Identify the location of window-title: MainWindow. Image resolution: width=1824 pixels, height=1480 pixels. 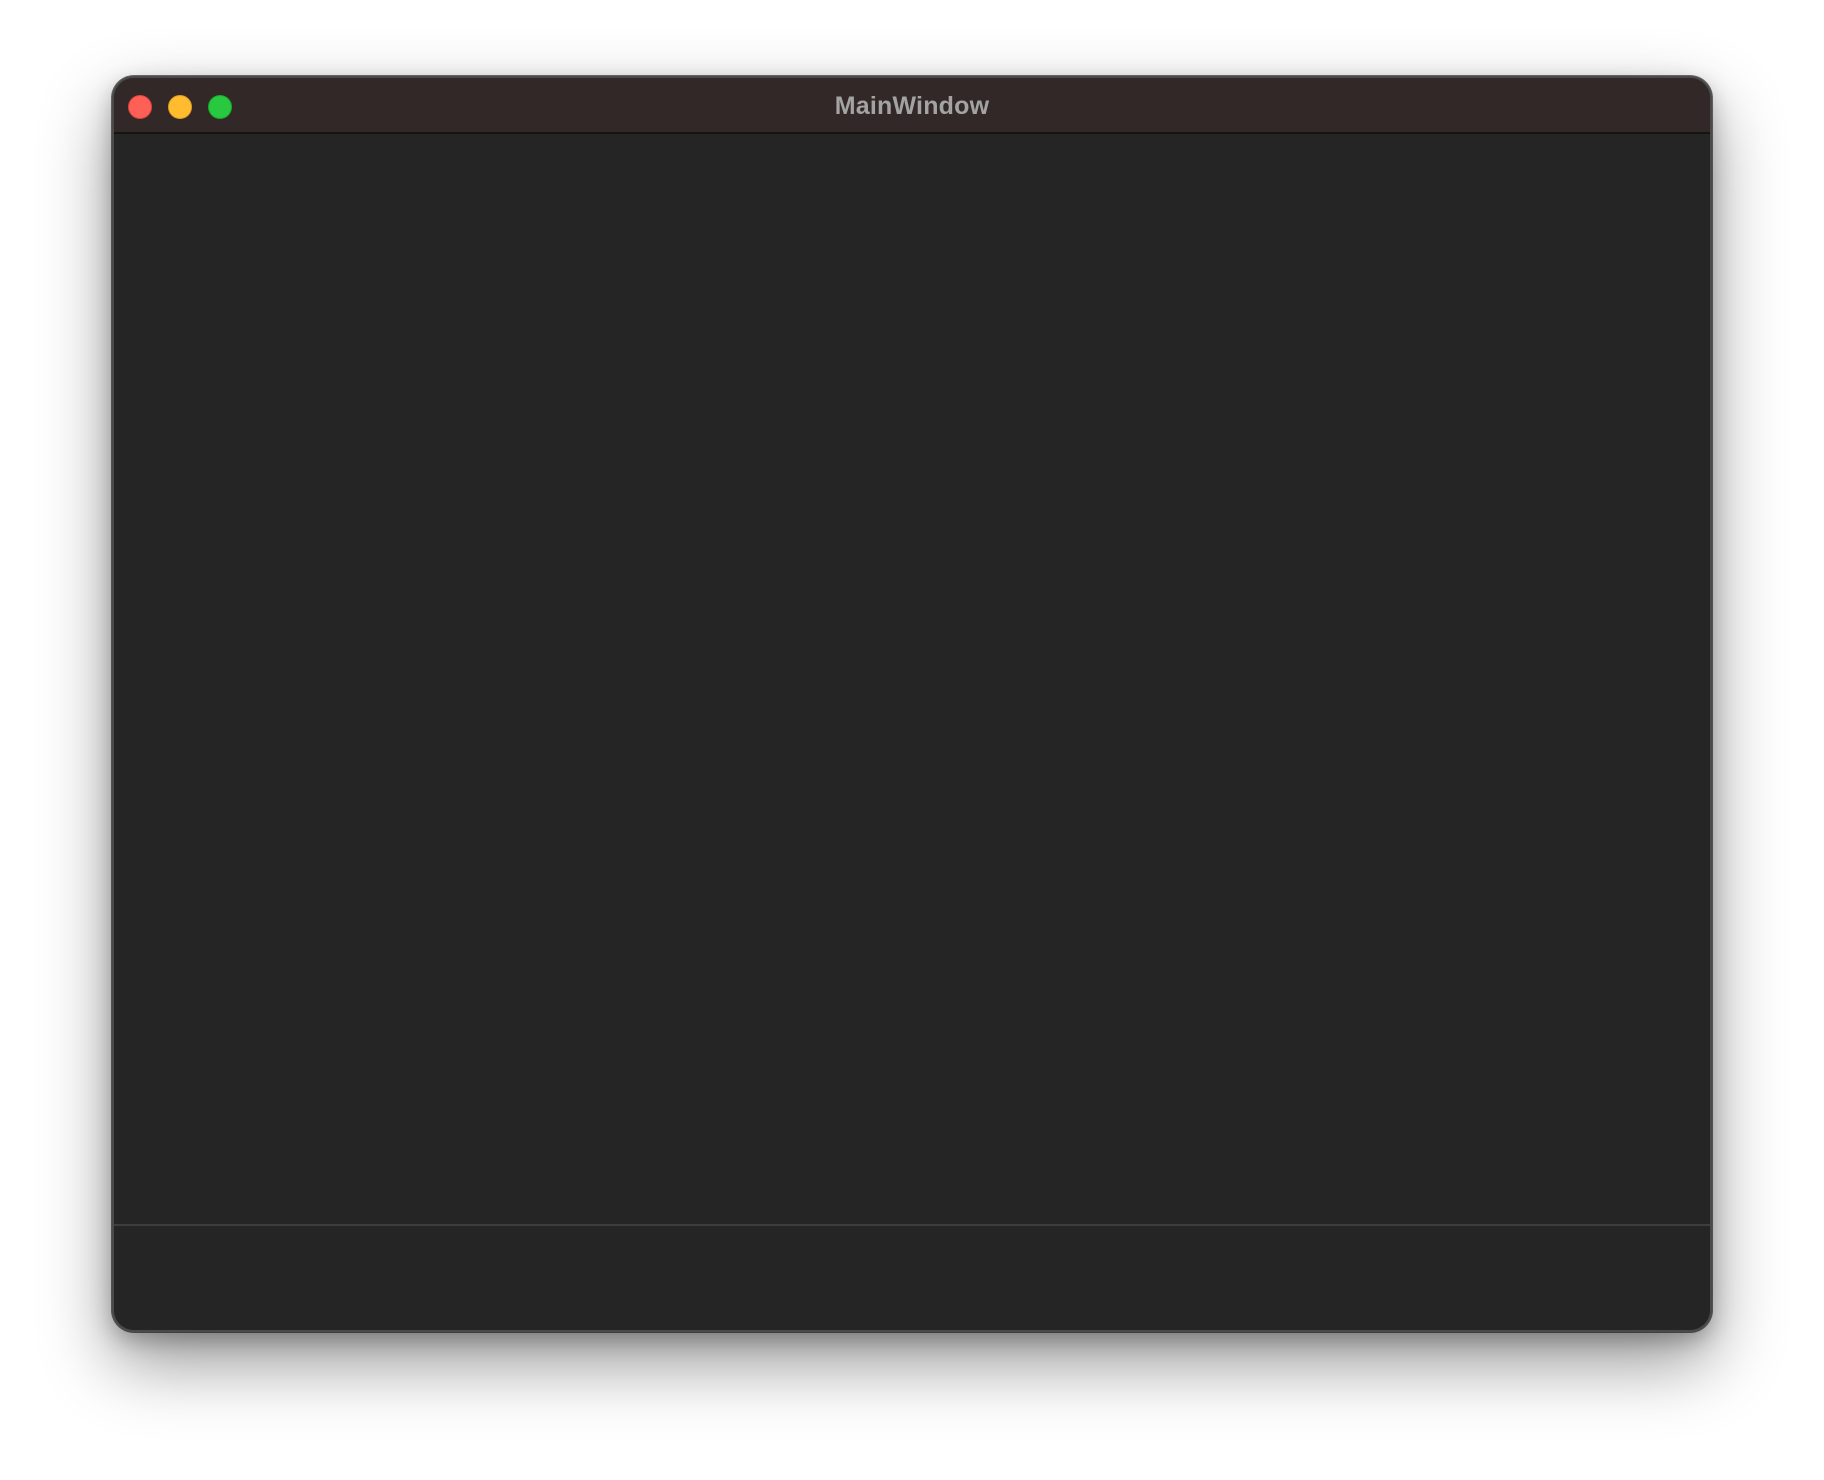
(912, 106).